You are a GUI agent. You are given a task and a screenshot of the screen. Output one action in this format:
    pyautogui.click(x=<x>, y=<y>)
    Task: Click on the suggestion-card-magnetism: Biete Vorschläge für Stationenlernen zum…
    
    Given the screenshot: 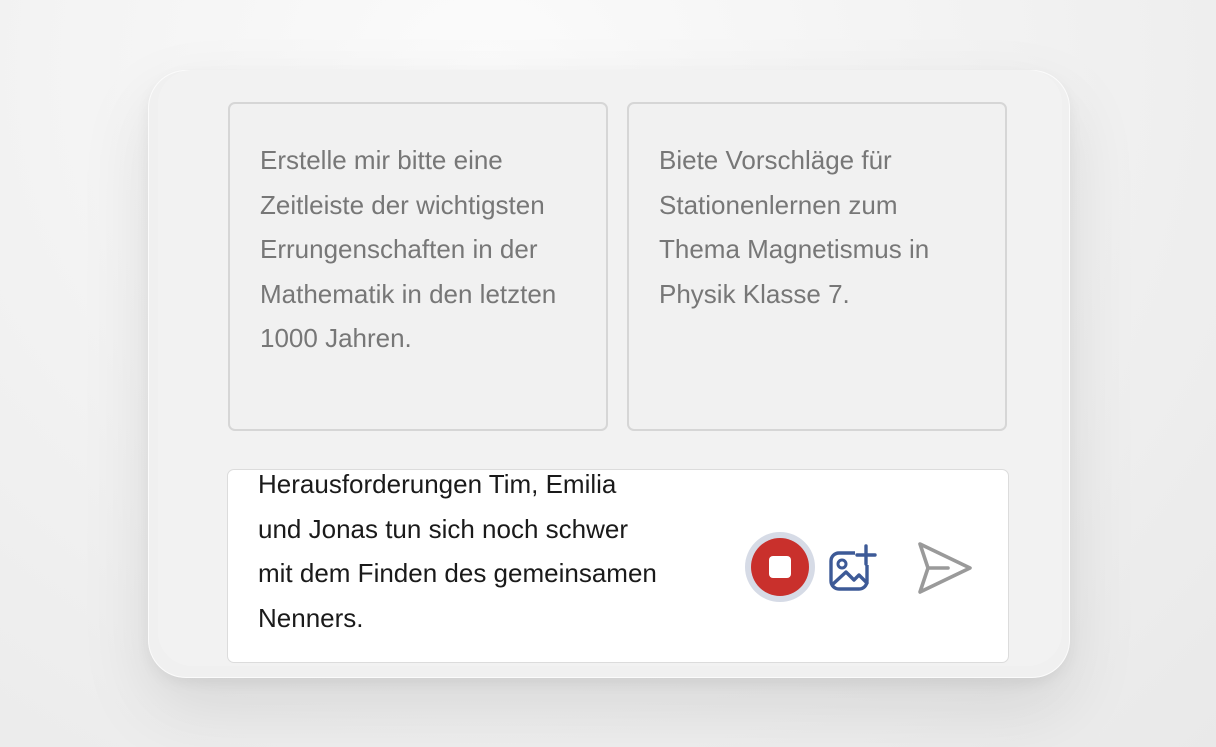 What is the action you would take?
    pyautogui.click(x=817, y=266)
    